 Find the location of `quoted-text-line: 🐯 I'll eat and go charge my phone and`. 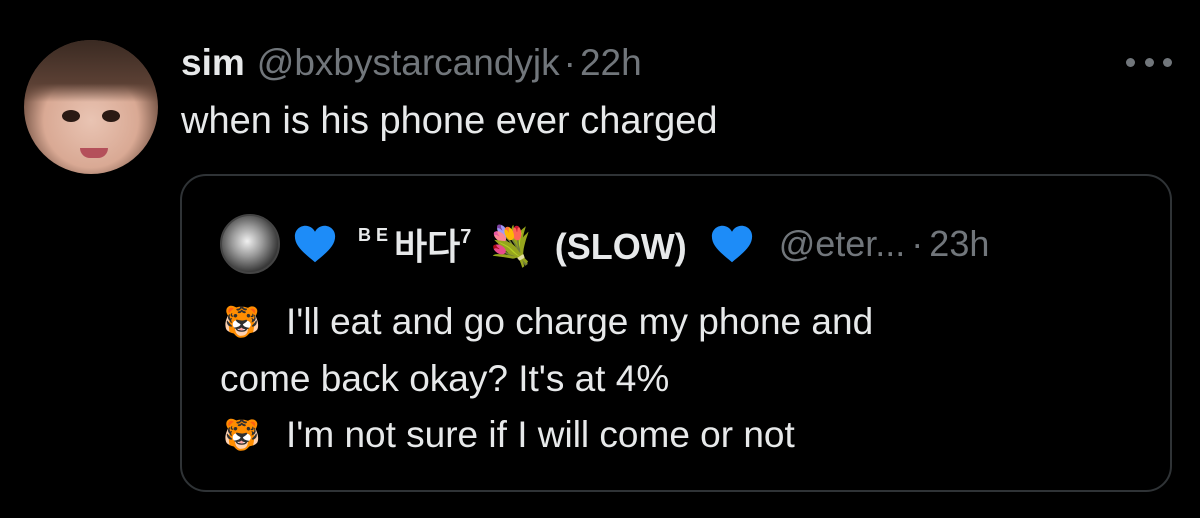

quoted-text-line: 🐯 I'll eat and go charge my phone and is located at coordinates (546, 322).